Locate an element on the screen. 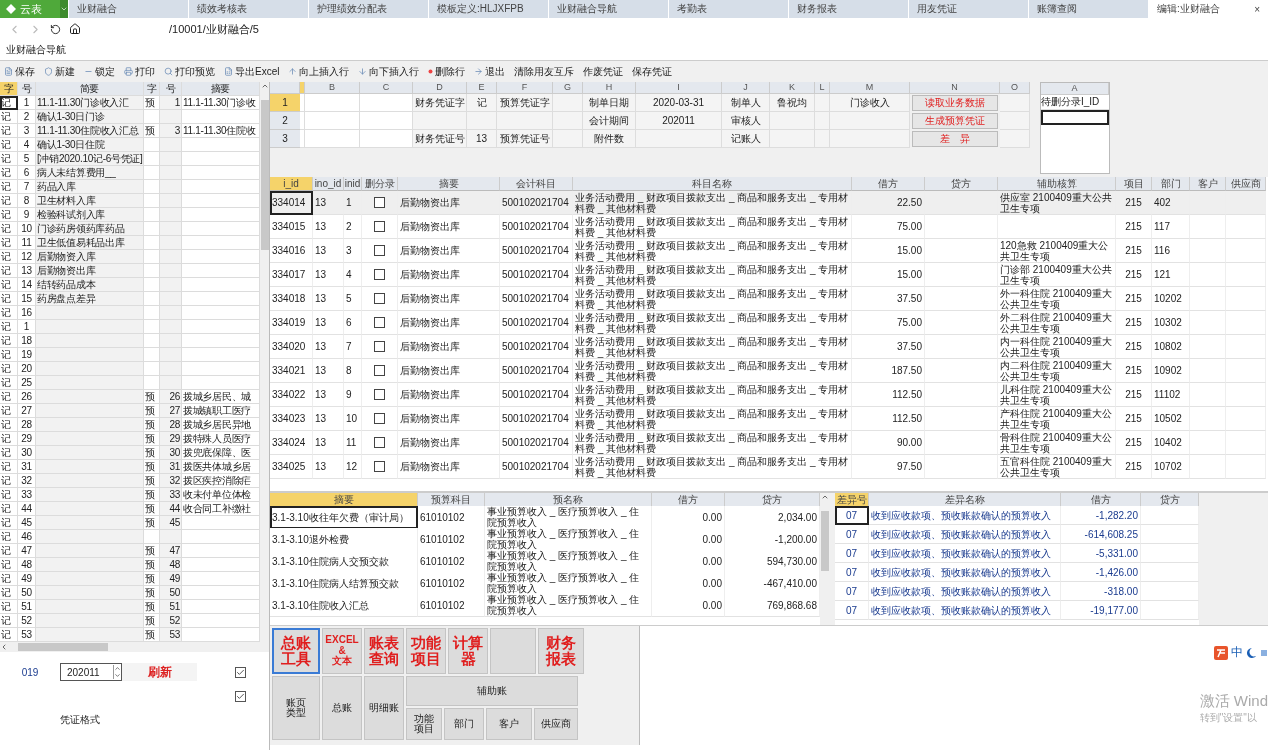 This screenshot has height=750, width=1268. caret-icon is located at coordinates (64, 9).